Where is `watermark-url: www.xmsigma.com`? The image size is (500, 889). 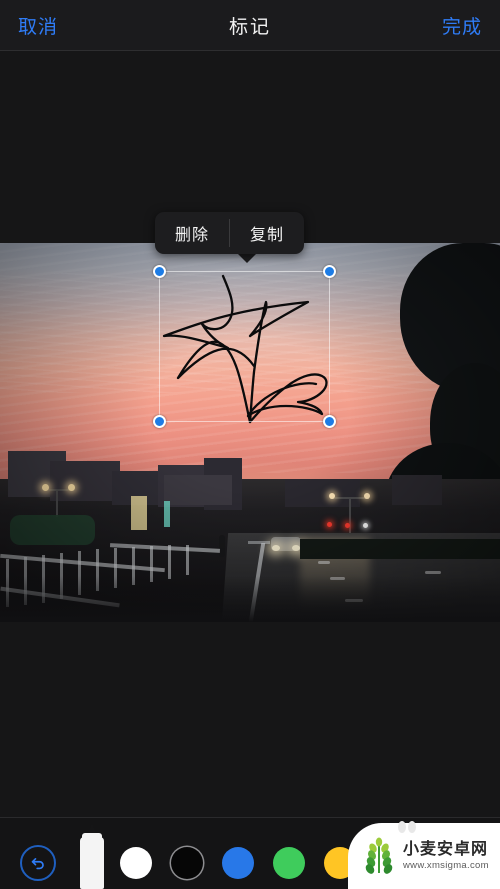 watermark-url: www.xmsigma.com is located at coordinates (446, 865).